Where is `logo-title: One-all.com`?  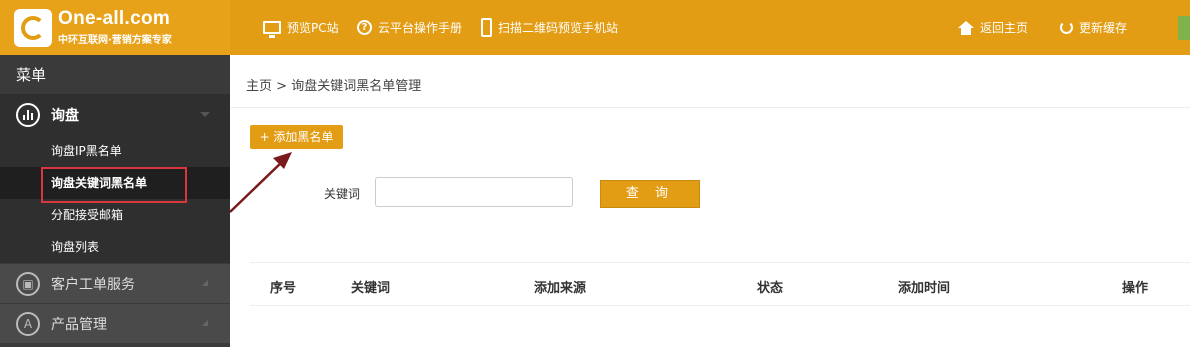
logo-title: One-all.com is located at coordinates (114, 18).